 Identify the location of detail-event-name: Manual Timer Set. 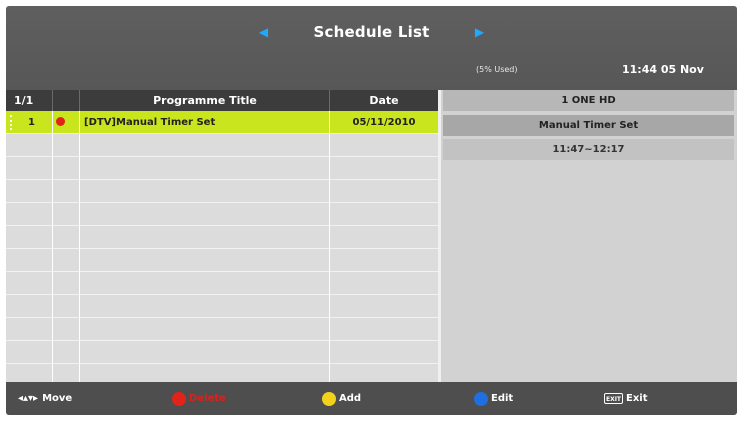
(588, 125).